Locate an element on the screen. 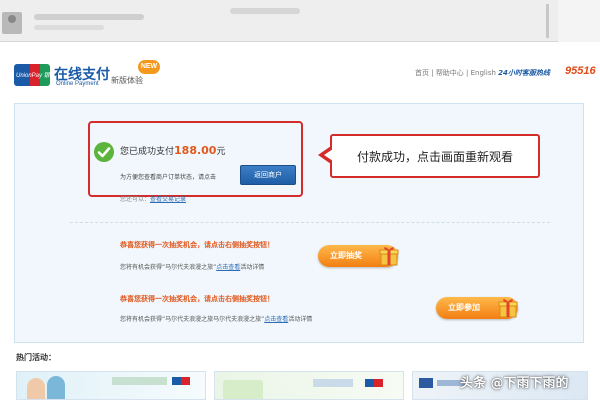 The width and height of the screenshot is (600, 400). payment-amount: 188.00 is located at coordinates (195, 150).